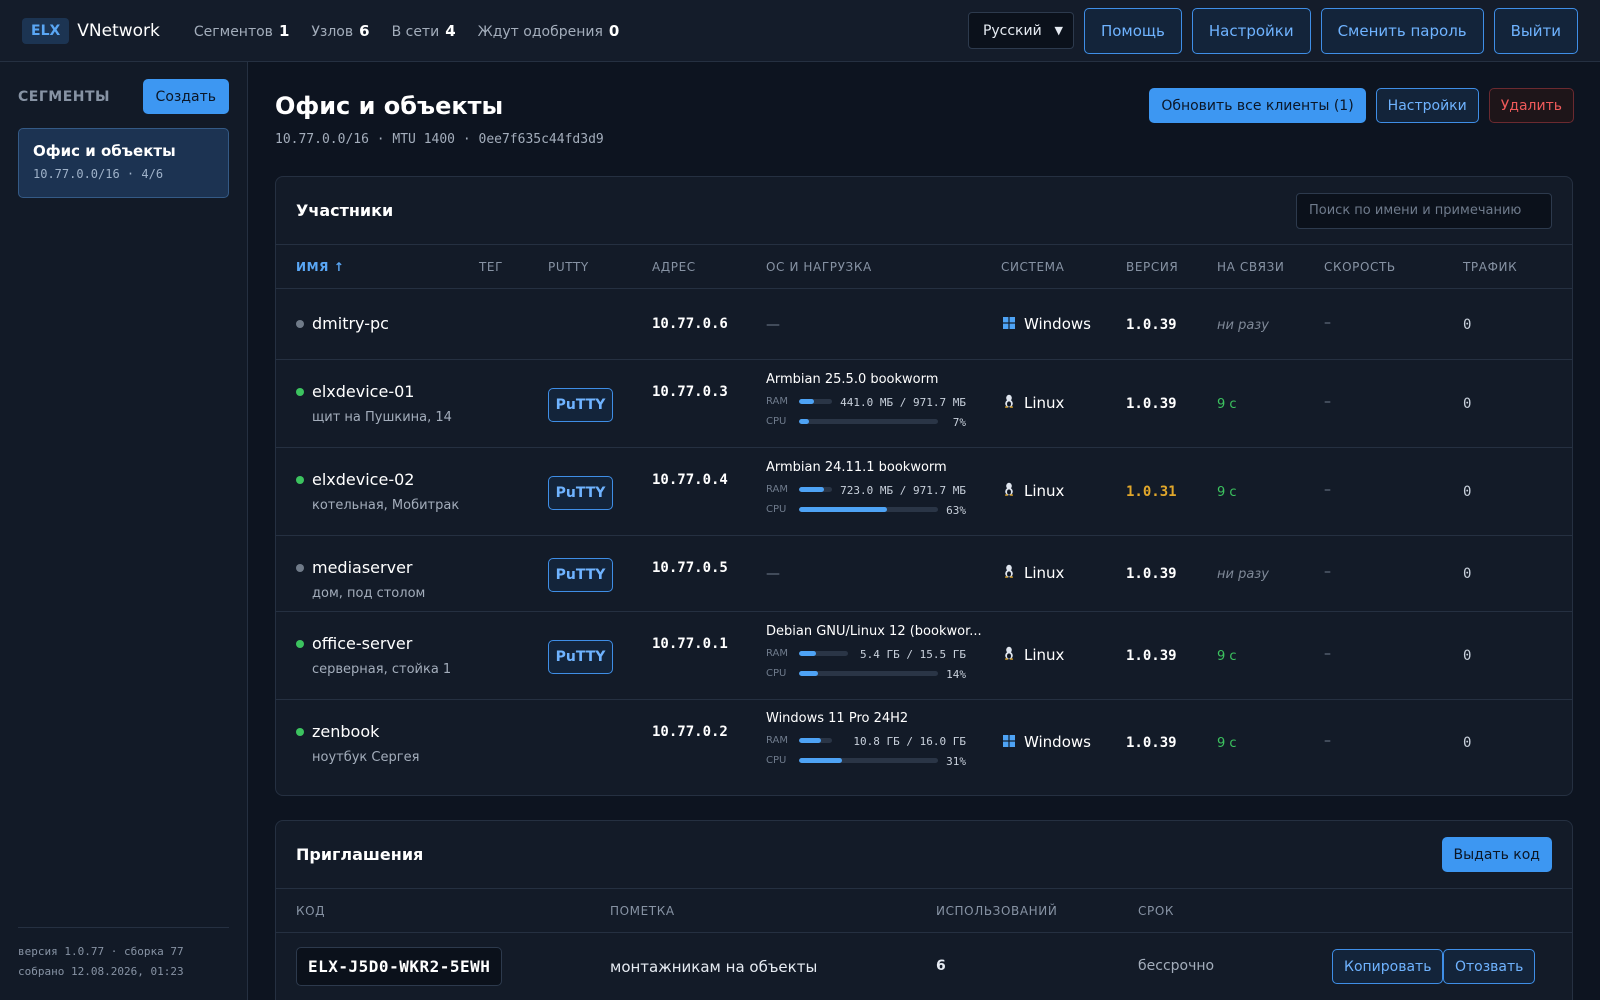 The image size is (1600, 1000). Describe the element at coordinates (642, 911) in the screenshot. I see `column-note: ПОМЕТКА` at that location.